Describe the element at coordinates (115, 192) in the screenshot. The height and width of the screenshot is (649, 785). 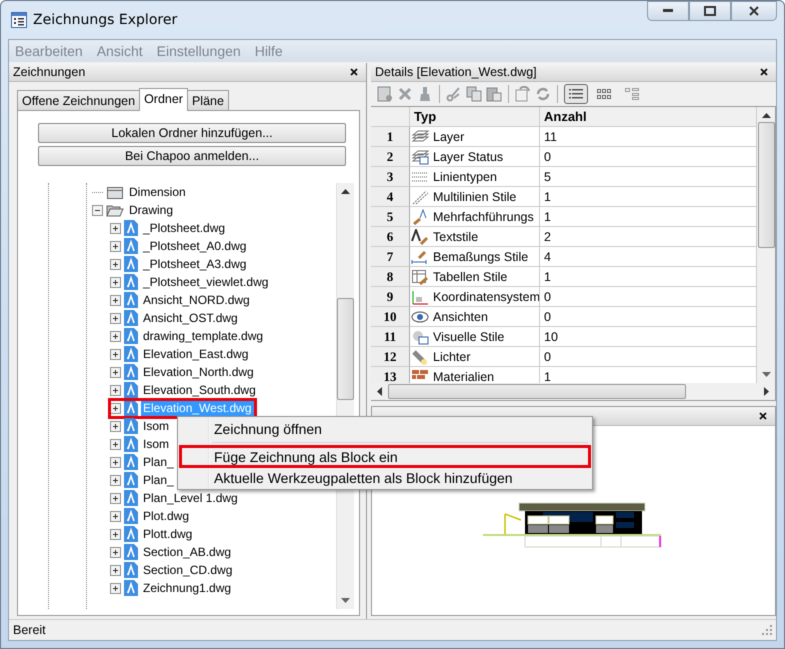
I see `folder-icon` at that location.